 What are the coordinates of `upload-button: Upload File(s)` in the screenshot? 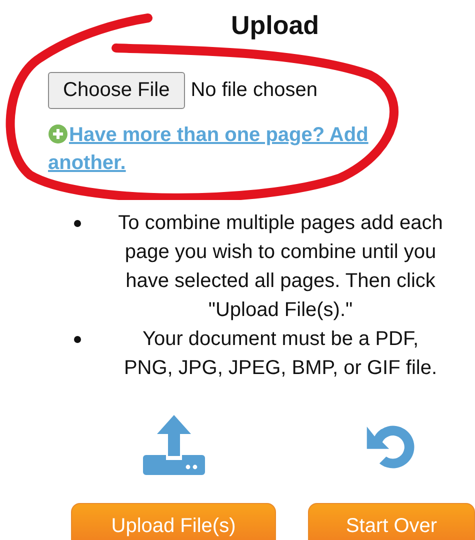 It's located at (173, 521).